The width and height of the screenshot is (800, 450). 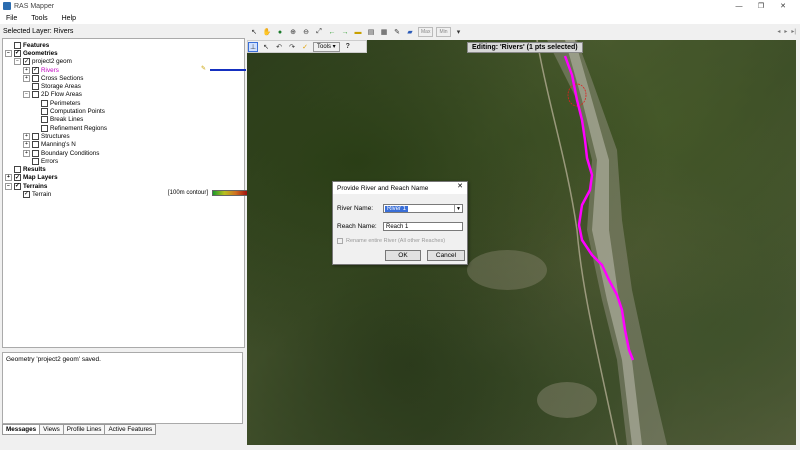 I want to click on menu-help: Help, so click(x=69, y=18).